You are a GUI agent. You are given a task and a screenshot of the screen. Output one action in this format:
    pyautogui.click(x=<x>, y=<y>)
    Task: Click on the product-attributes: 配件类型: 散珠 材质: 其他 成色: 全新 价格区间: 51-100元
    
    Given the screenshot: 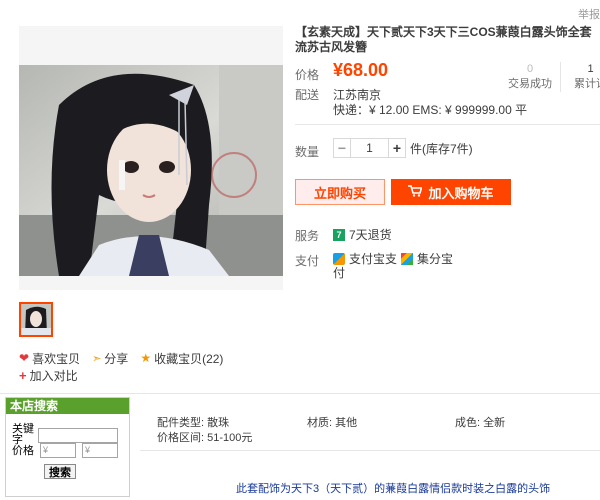 What is the action you would take?
    pyautogui.click(x=357, y=431)
    